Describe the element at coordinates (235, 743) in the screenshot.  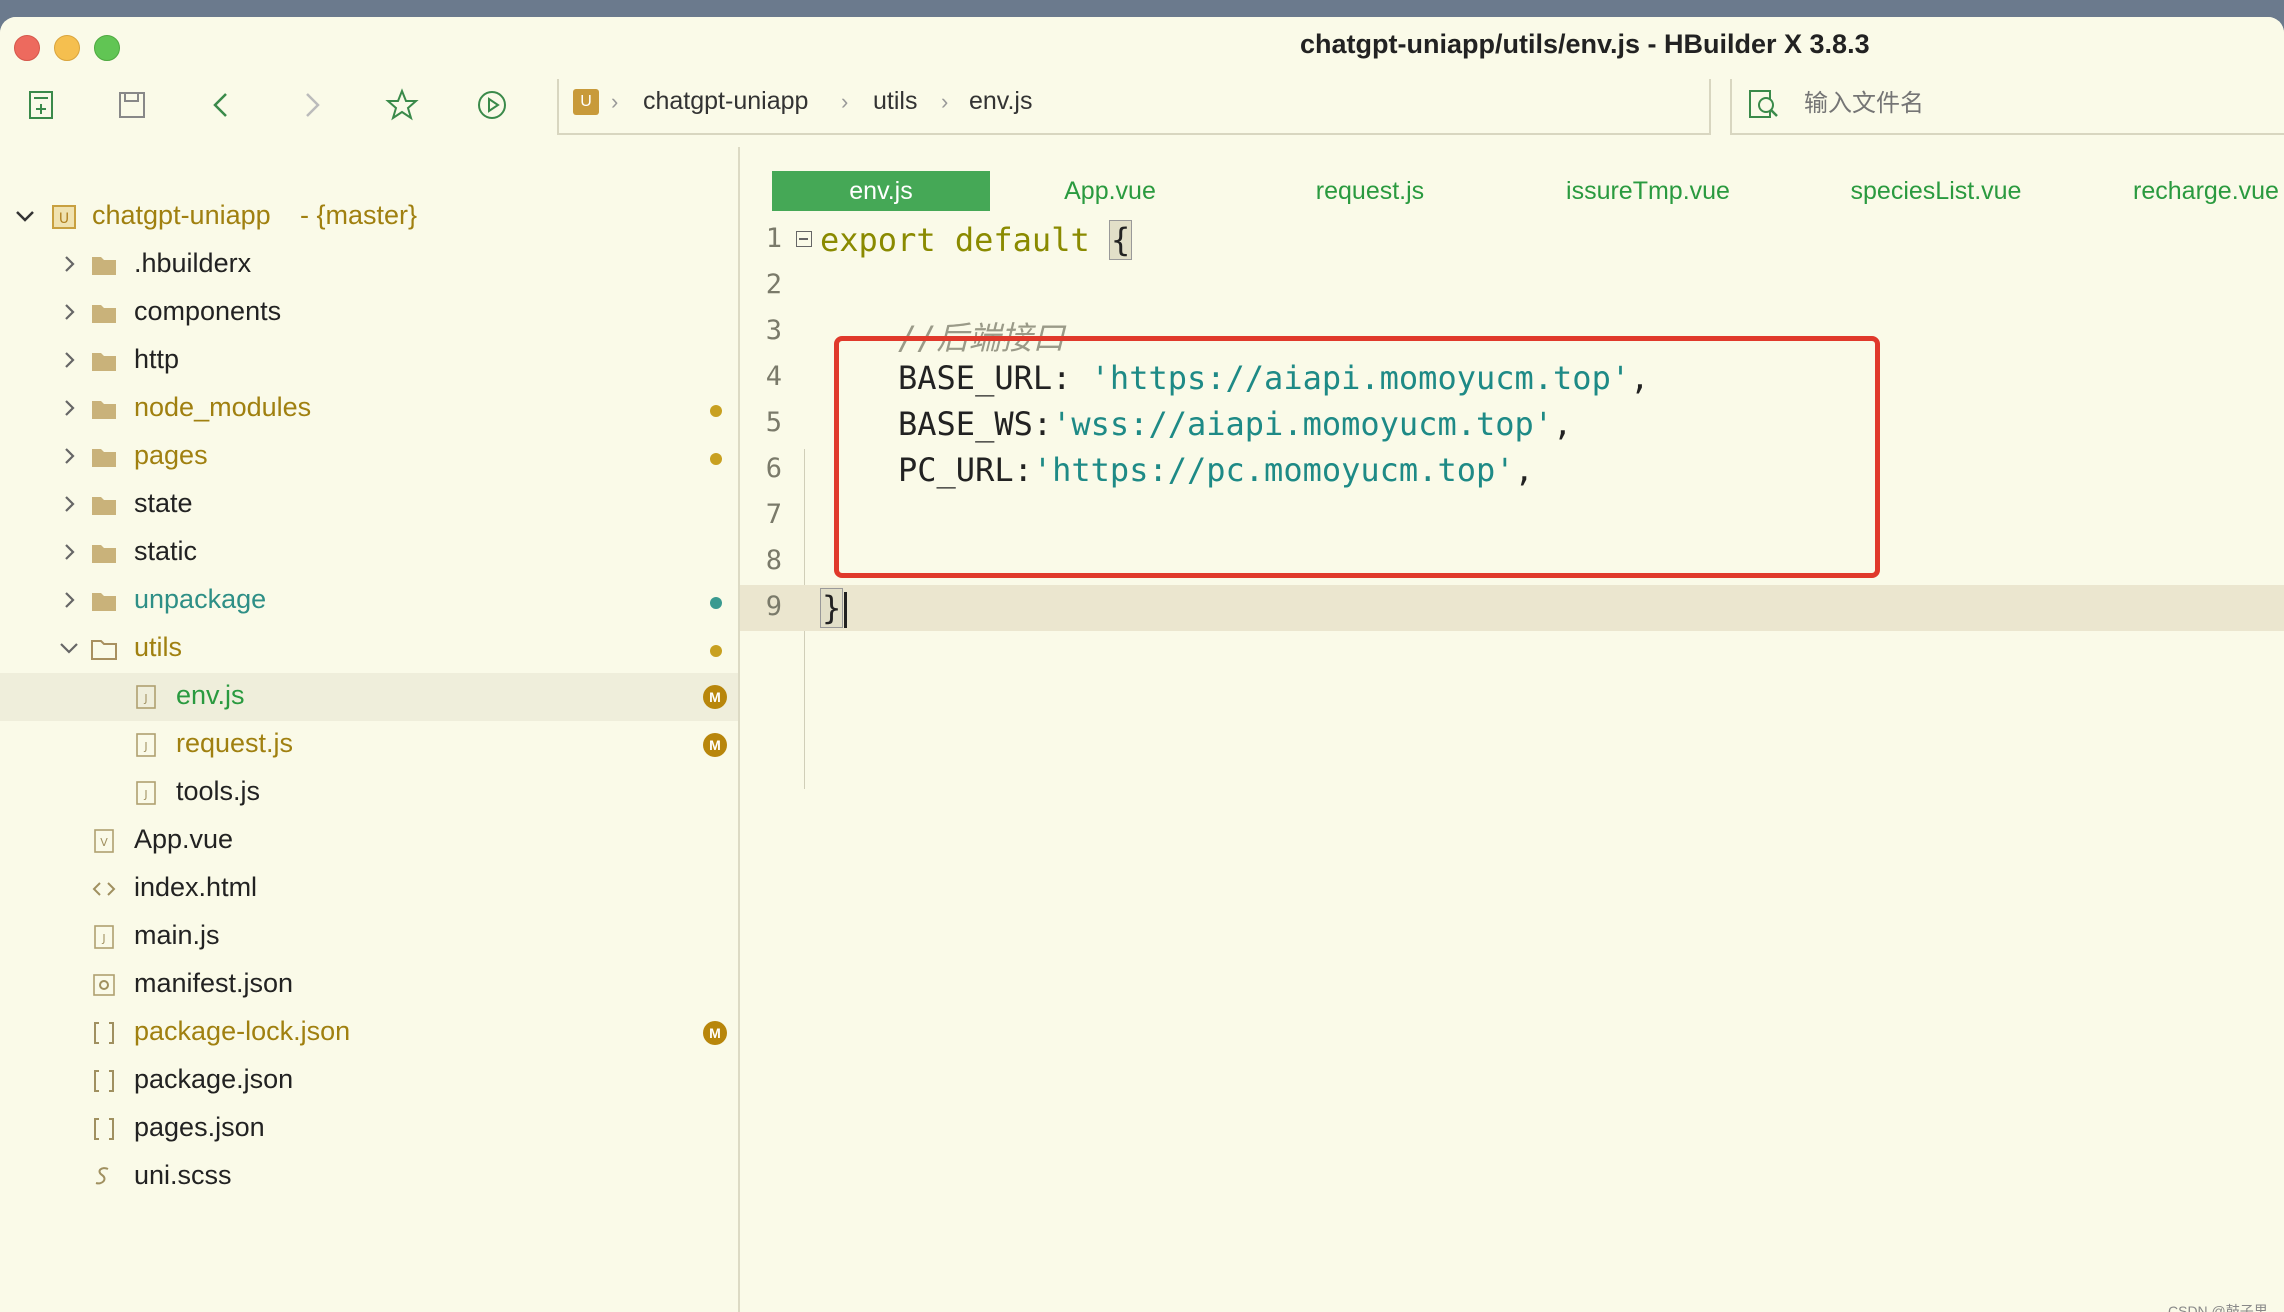
I see `tree-item-label: request.js` at that location.